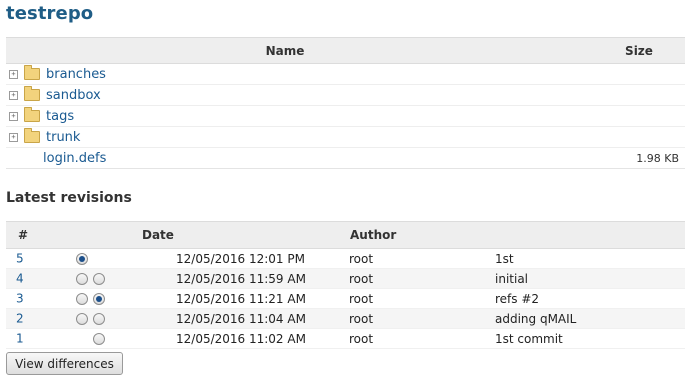 The width and height of the screenshot is (685, 379). Describe the element at coordinates (63, 137) in the screenshot. I see `file-link-trunk: trunk` at that location.